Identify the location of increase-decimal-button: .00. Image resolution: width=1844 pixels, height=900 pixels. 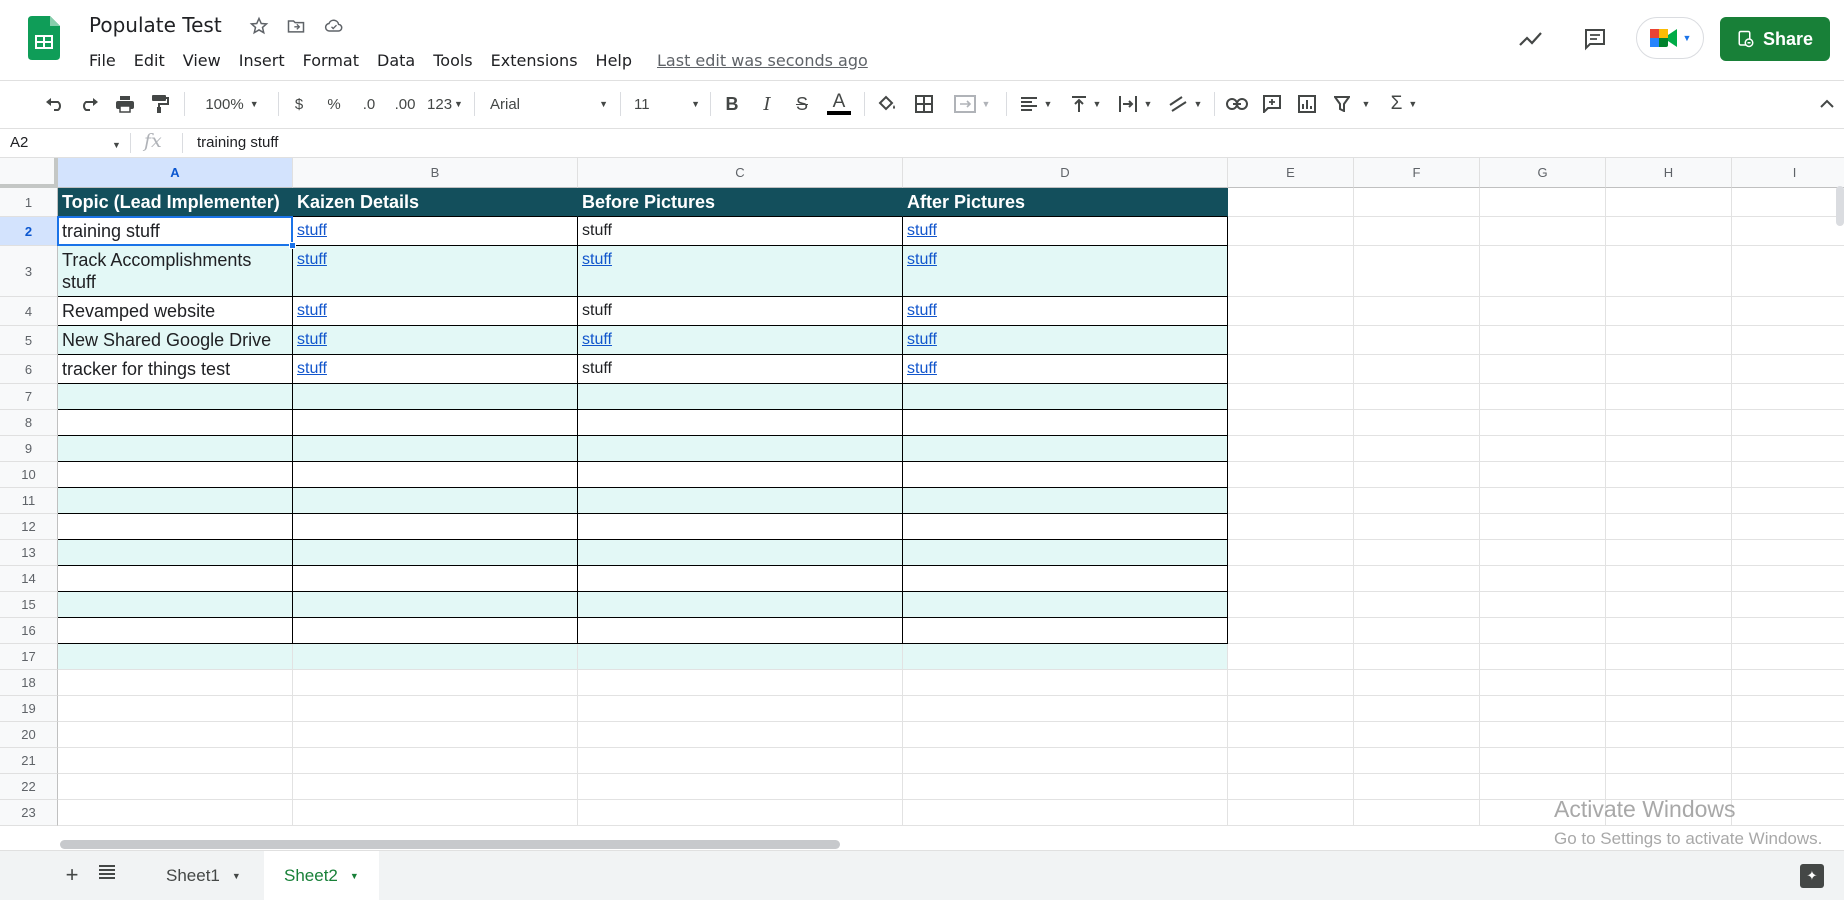
(405, 104).